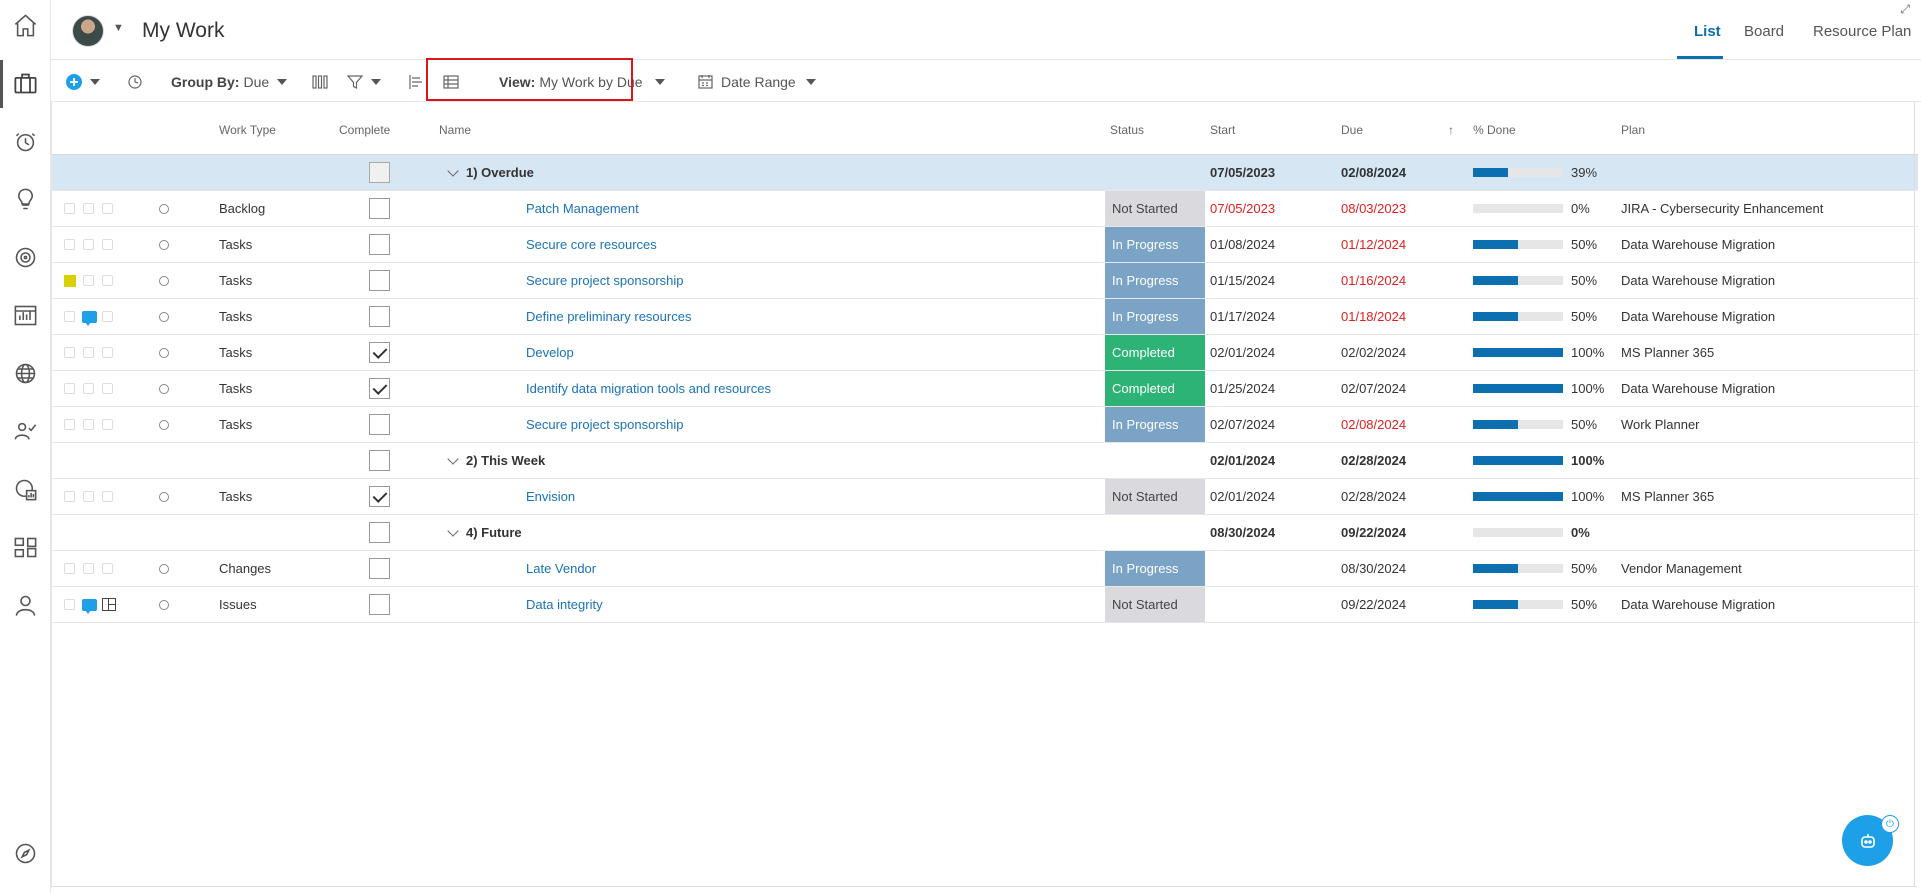 The height and width of the screenshot is (893, 1921). I want to click on chevron-down-icon: ▼, so click(118, 28).